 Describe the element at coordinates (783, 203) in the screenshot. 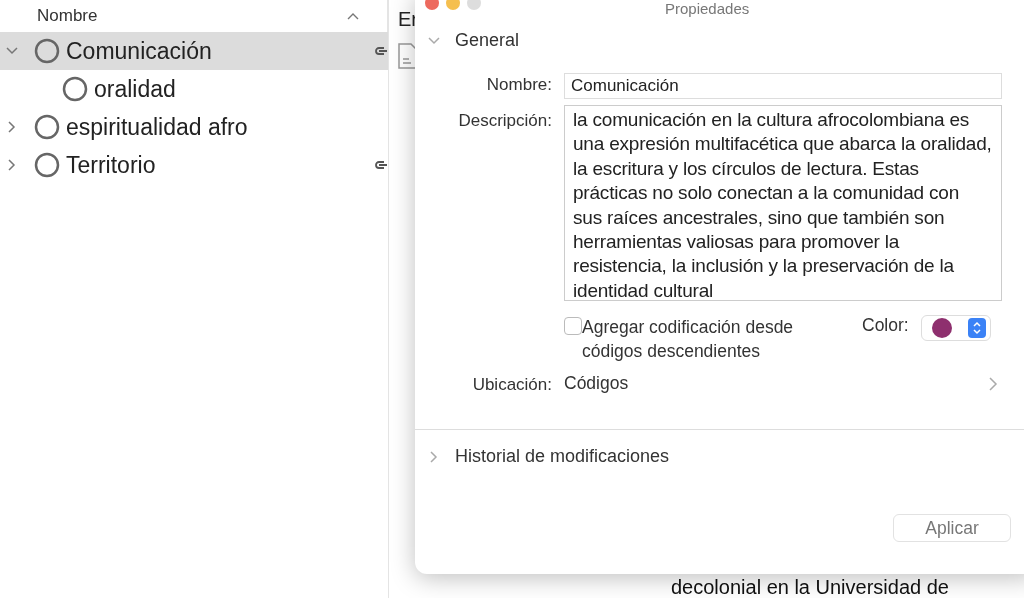

I see `description-field: la comunicación en la cultura afrocolombiana es una expresión multifacética que abarca la oralidad, la escritura y los círculos de lectura. Estas prácticas no solo conectan a la comunidad con sus raíces ancestrales, sino que también son herramientas valiosas para promover la resistencia, la inclusión y la preservación de la identidad cultural` at that location.